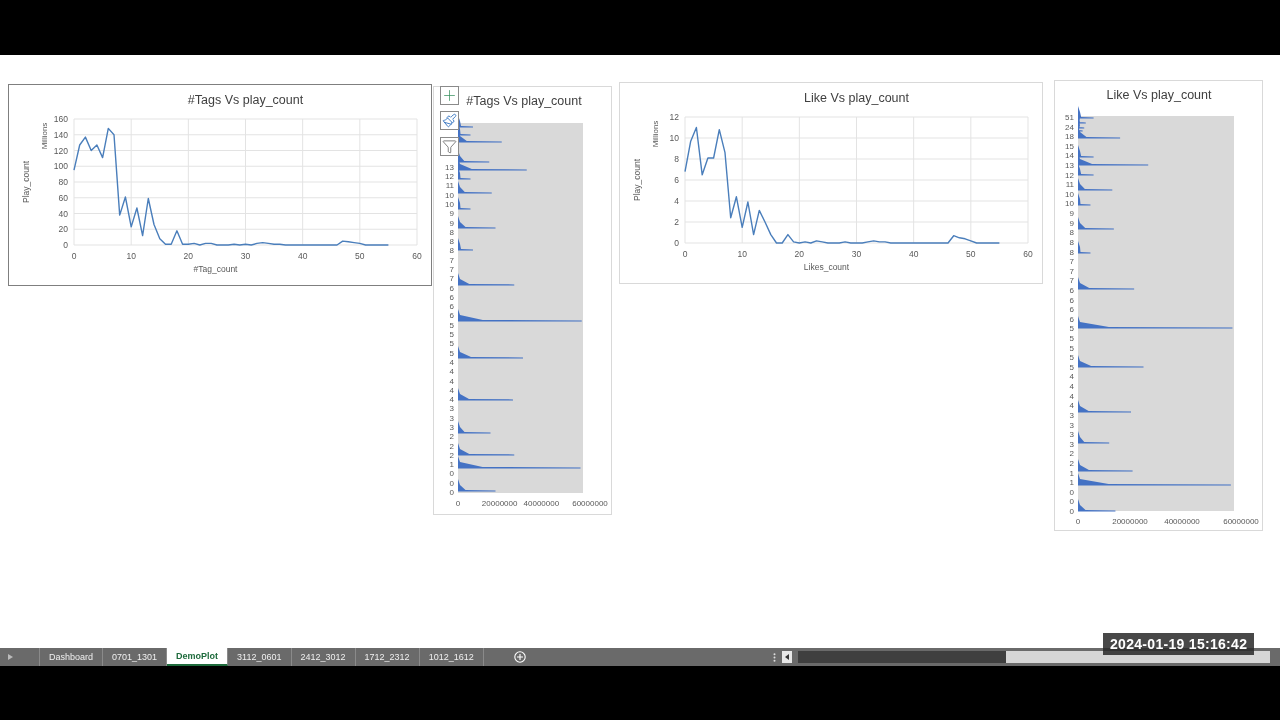 This screenshot has height=720, width=1280. I want to click on split-handle-icon, so click(774, 657).